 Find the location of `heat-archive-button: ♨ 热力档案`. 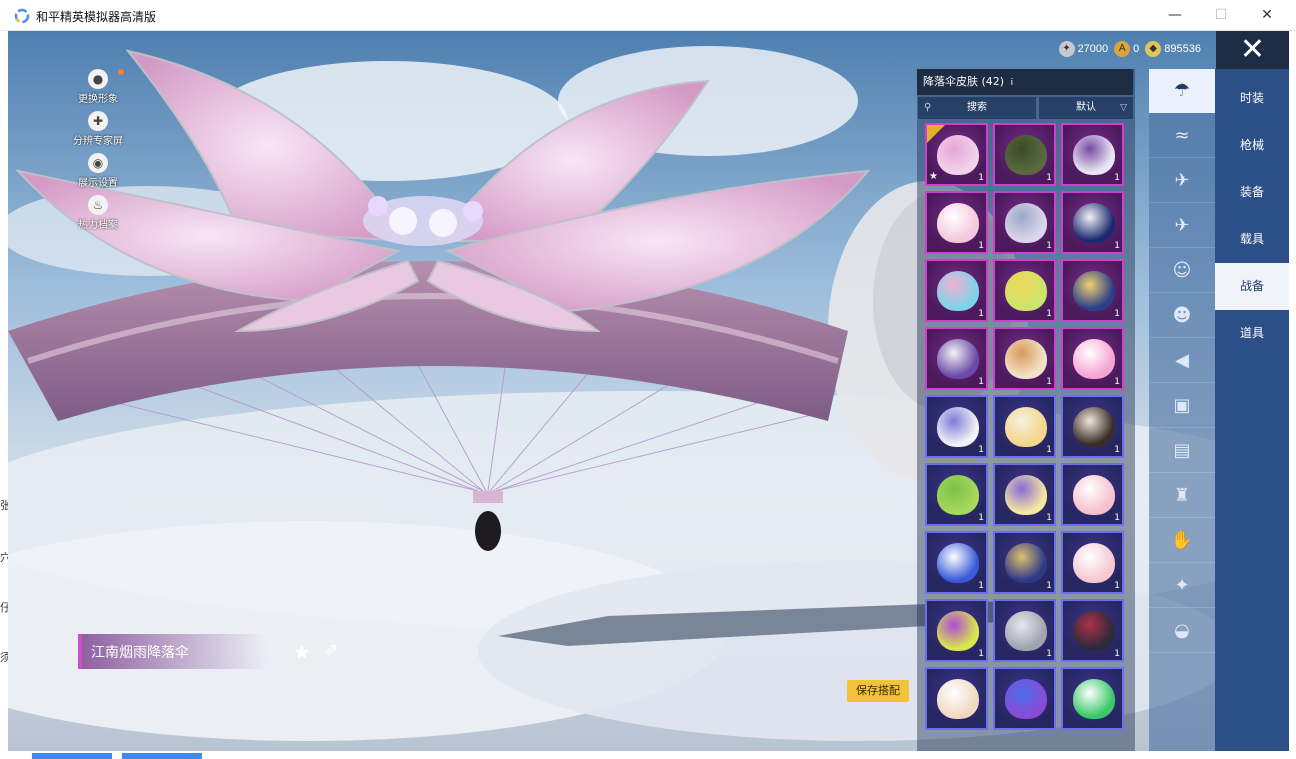

heat-archive-button: ♨ 热力档案 is located at coordinates (98, 213).